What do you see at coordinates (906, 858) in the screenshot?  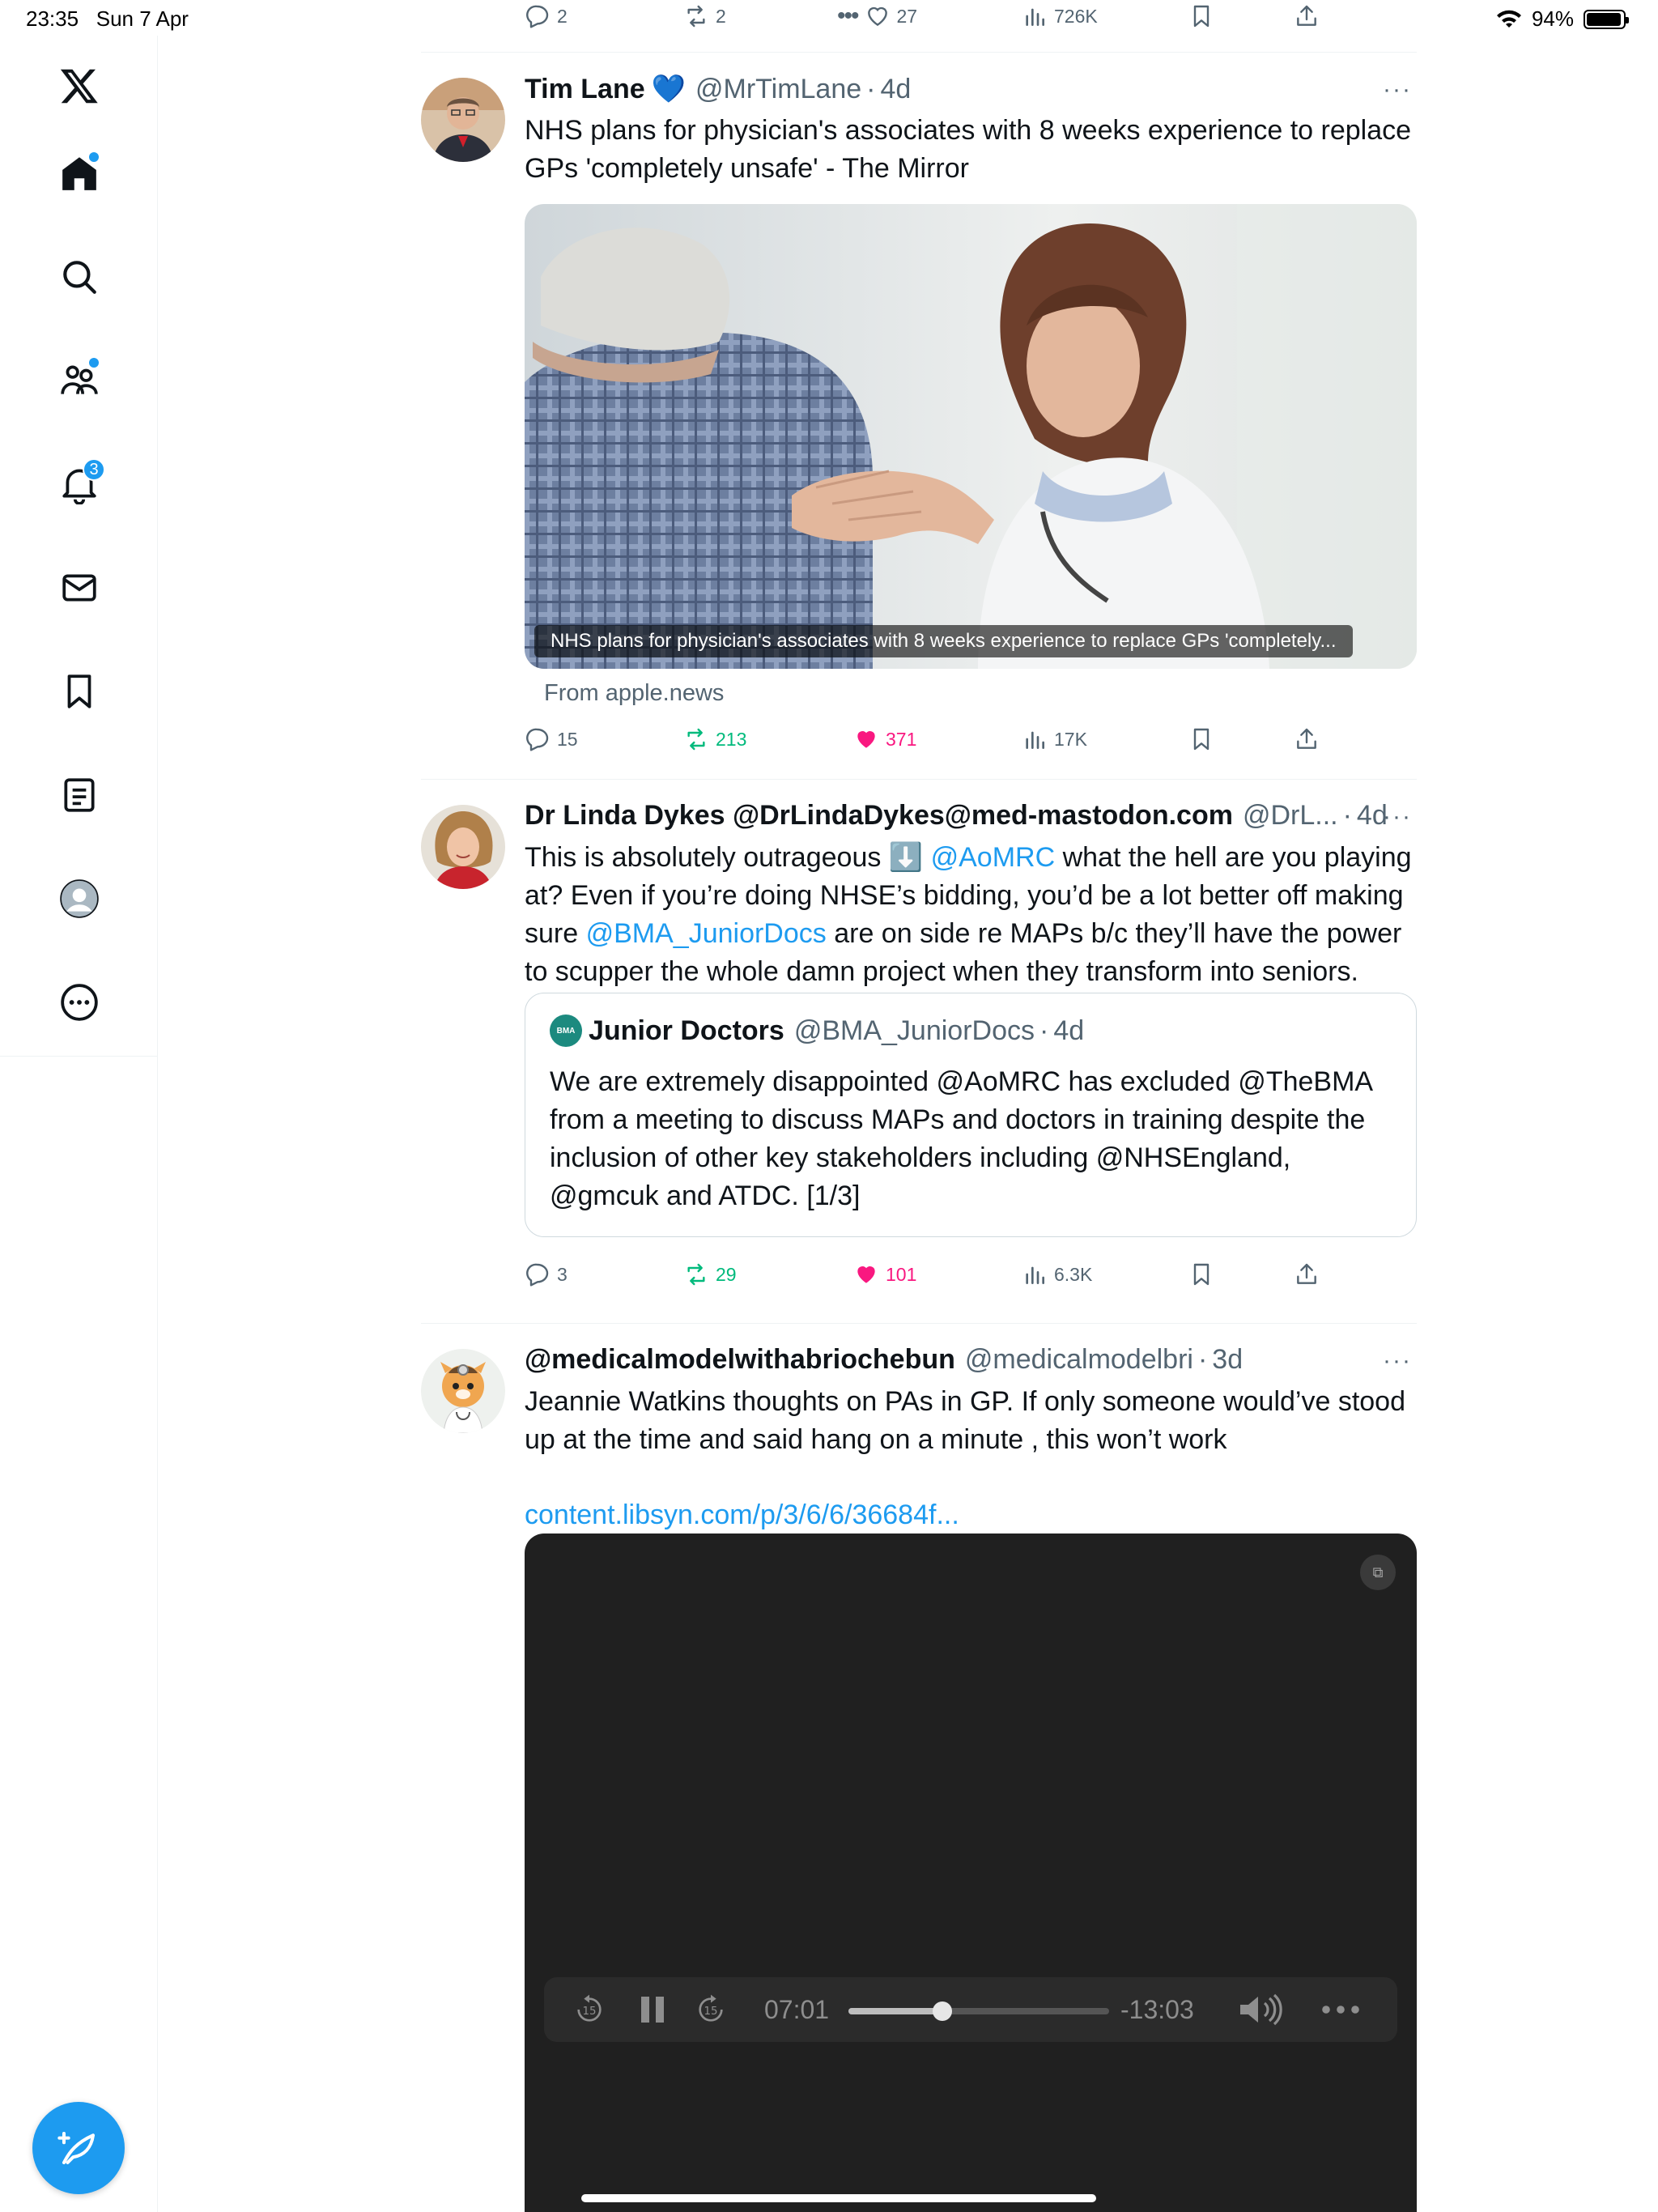 I see `down-arrow-emoji: ⬇️` at bounding box center [906, 858].